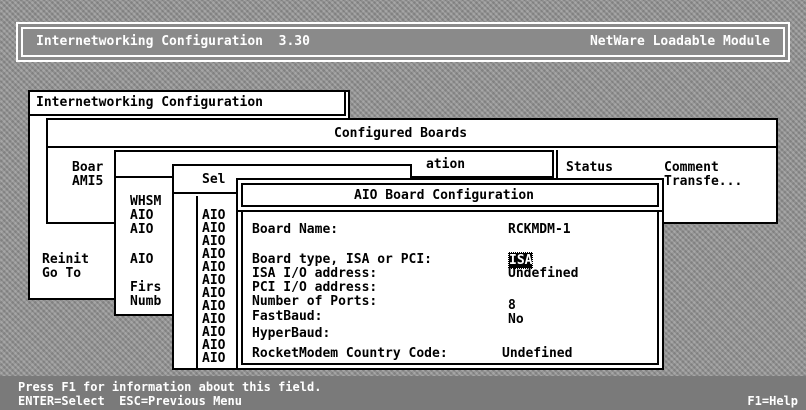  I want to click on field-value-fastbaud: No, so click(516, 319).